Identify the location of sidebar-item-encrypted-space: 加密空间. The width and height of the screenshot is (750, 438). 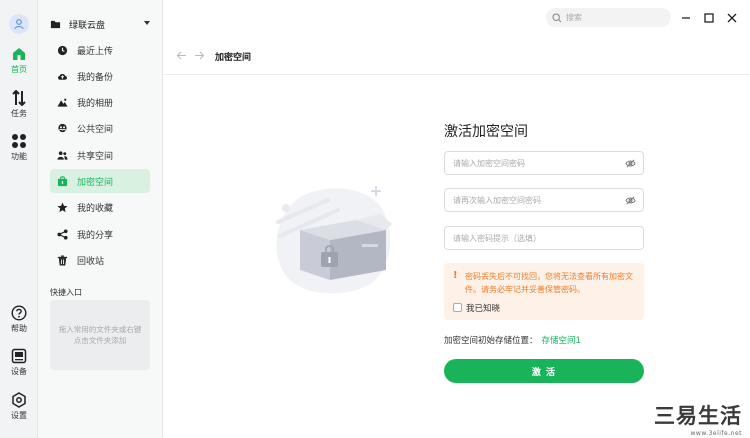
(100, 181).